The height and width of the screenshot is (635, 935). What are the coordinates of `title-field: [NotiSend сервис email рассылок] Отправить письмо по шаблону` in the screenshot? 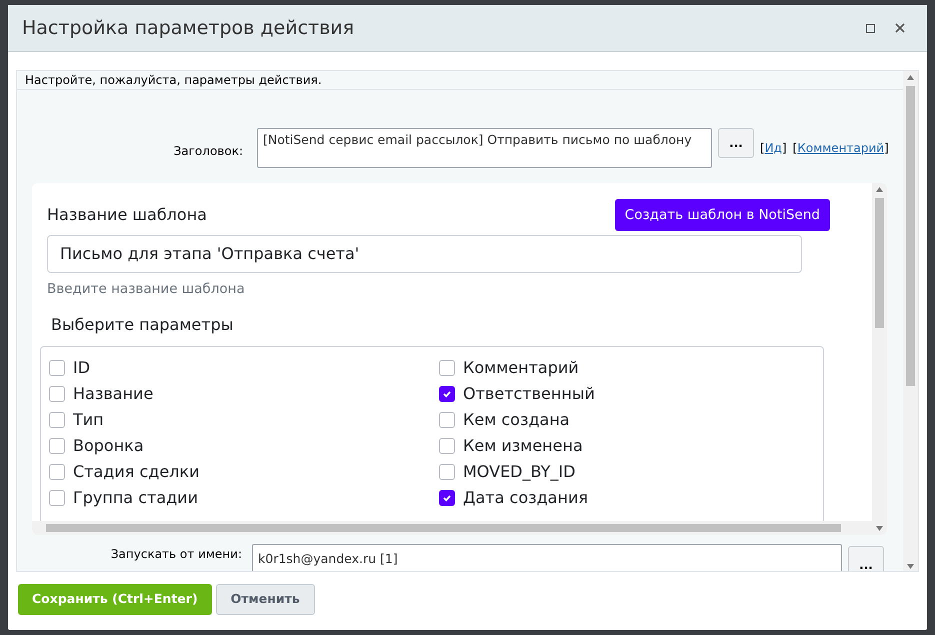 It's located at (484, 148).